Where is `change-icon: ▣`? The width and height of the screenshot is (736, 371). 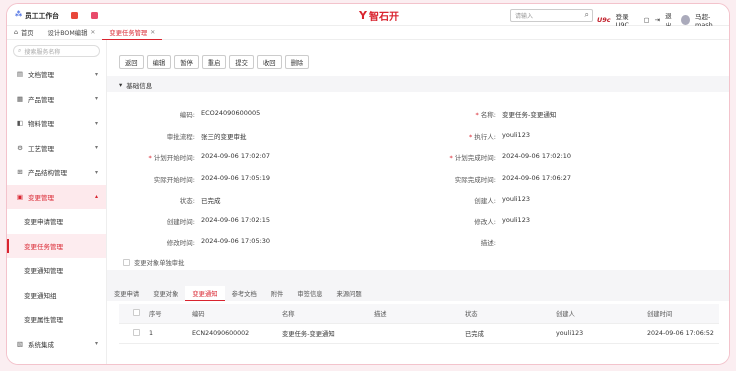 change-icon: ▣ is located at coordinates (20, 196).